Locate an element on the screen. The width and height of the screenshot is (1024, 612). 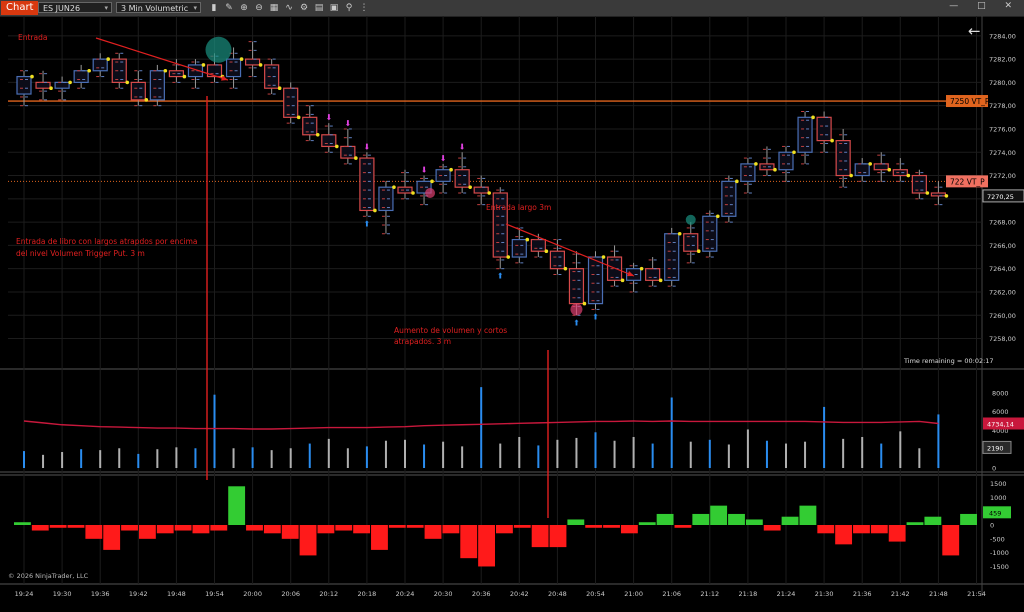
y-tick-label: 7262,00 is located at coordinates (1002, 292).